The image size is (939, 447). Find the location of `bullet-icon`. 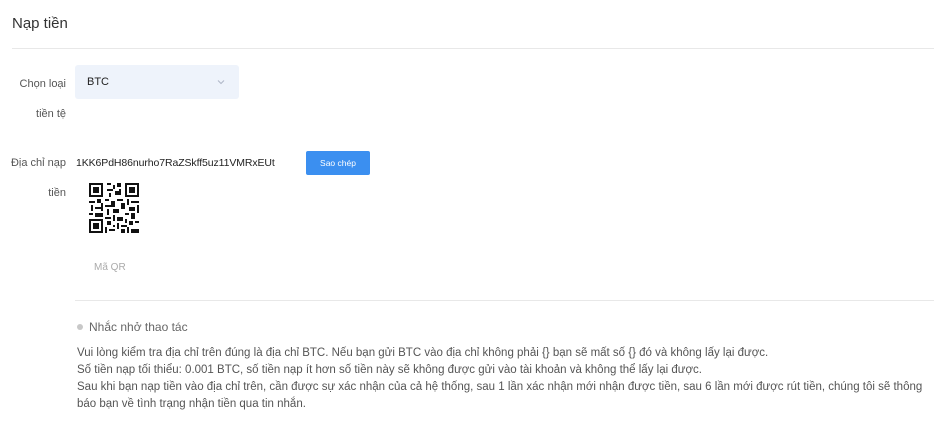

bullet-icon is located at coordinates (80, 327).